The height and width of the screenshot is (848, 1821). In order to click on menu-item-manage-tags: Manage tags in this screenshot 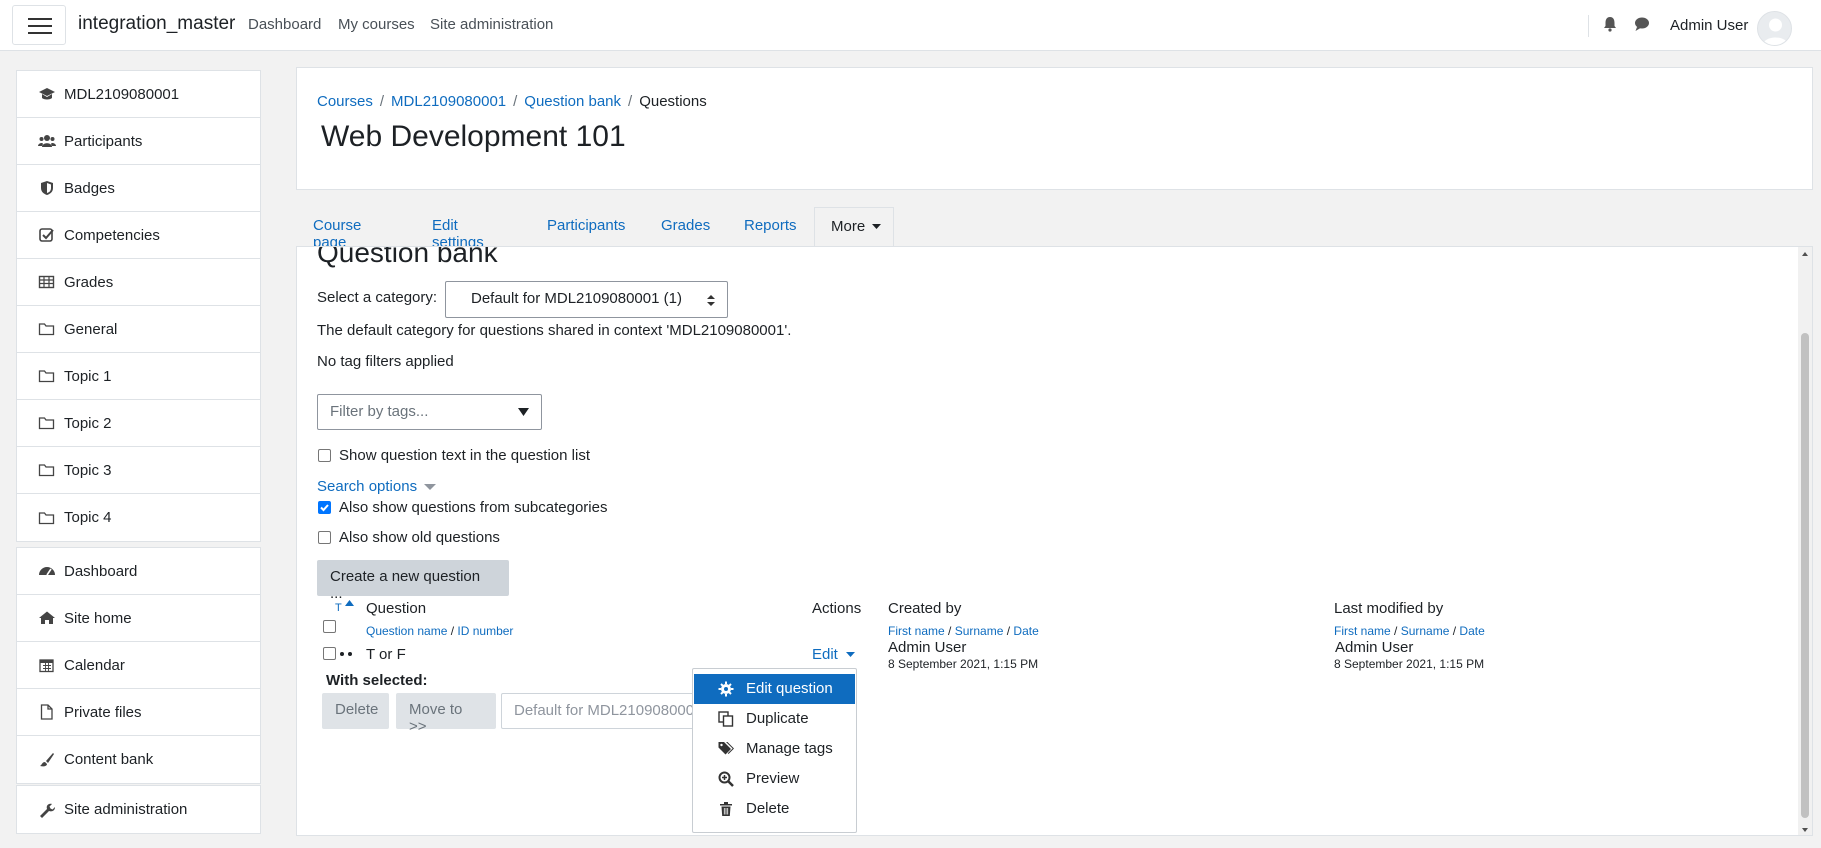, I will do `click(774, 749)`.